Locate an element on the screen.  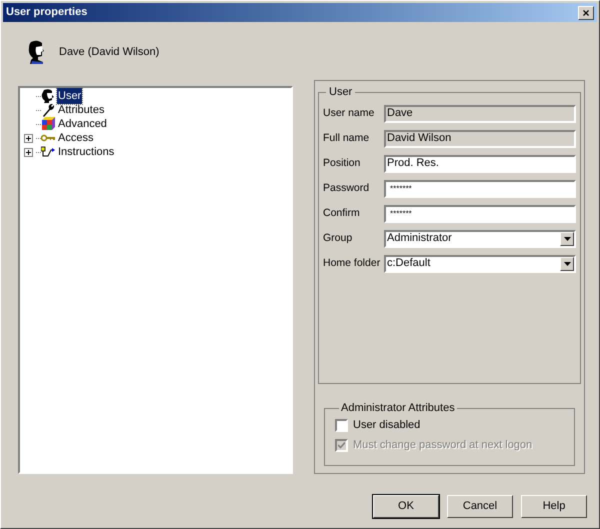
field-label: Password is located at coordinates (346, 188).